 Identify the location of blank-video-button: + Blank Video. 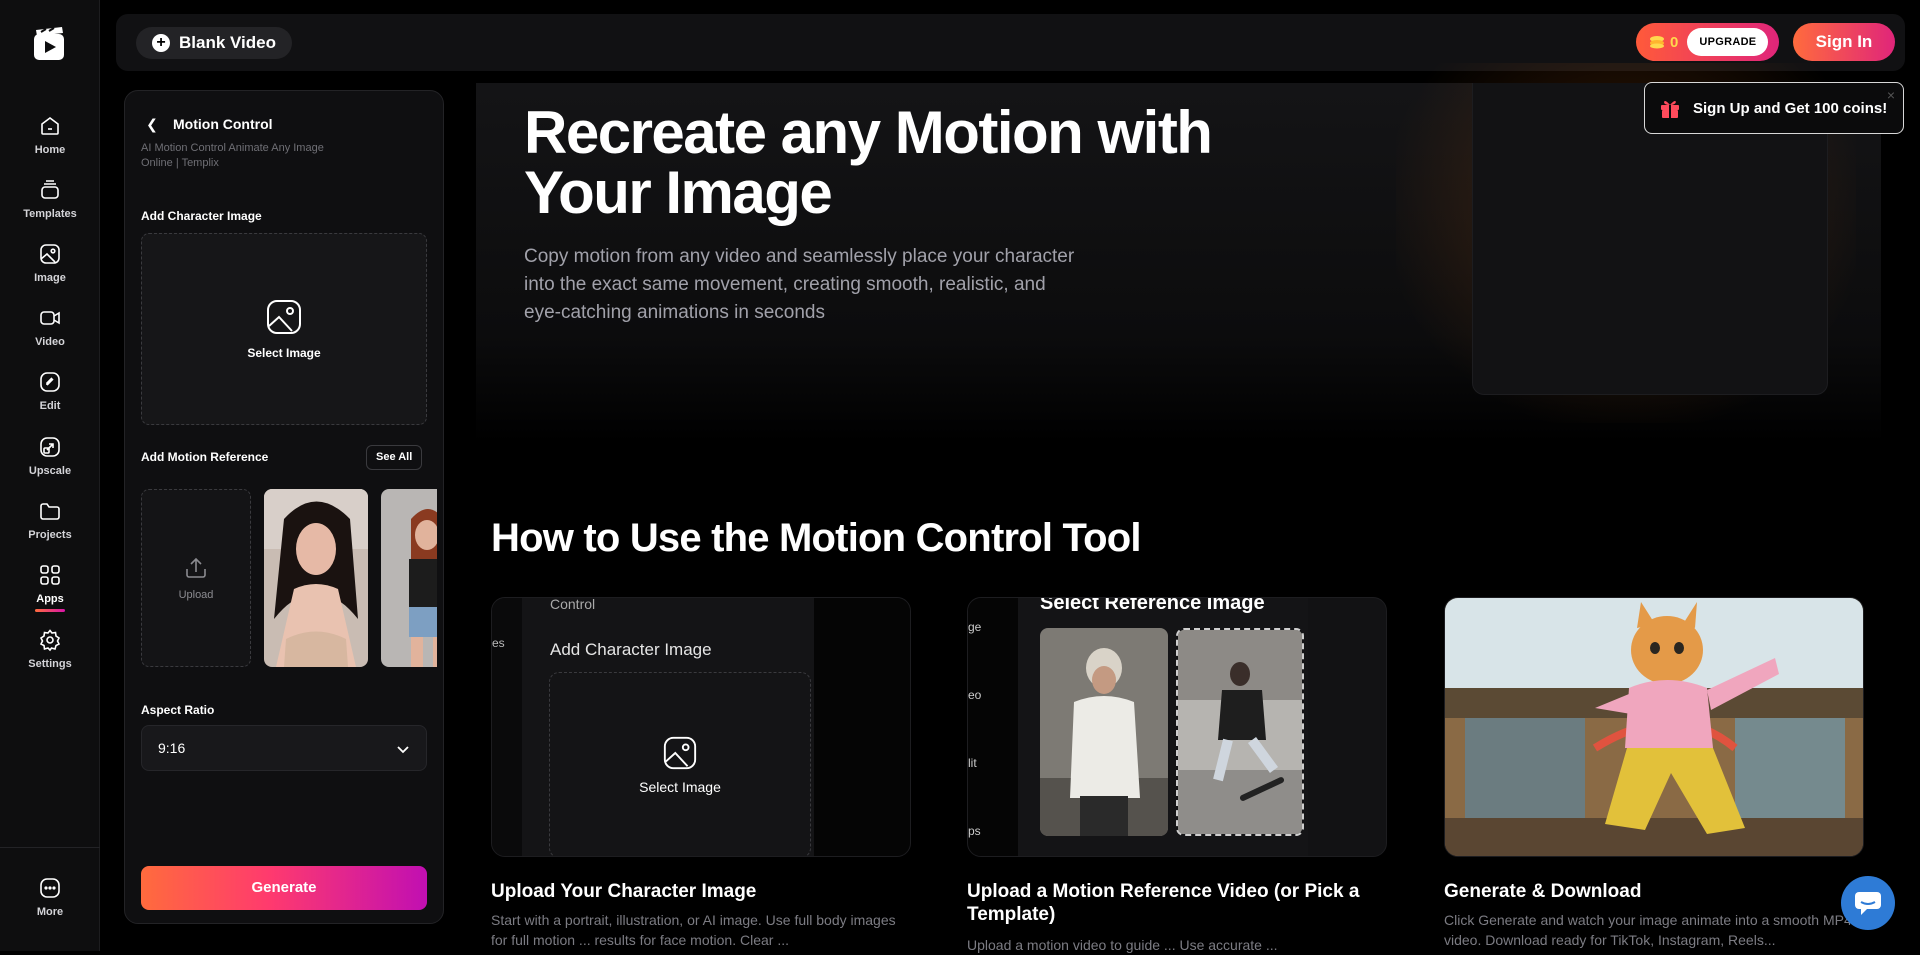
(214, 43).